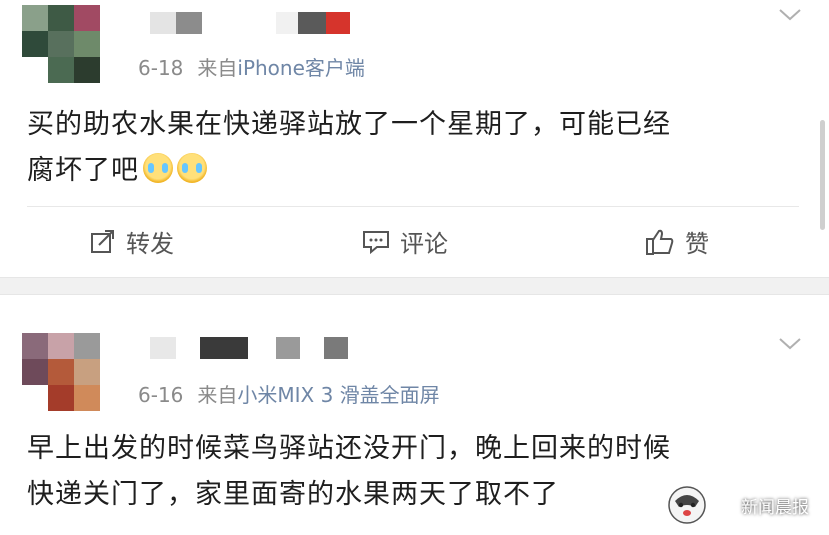 Image resolution: width=829 pixels, height=535 pixels. I want to click on post-date: 6-18, so click(161, 68).